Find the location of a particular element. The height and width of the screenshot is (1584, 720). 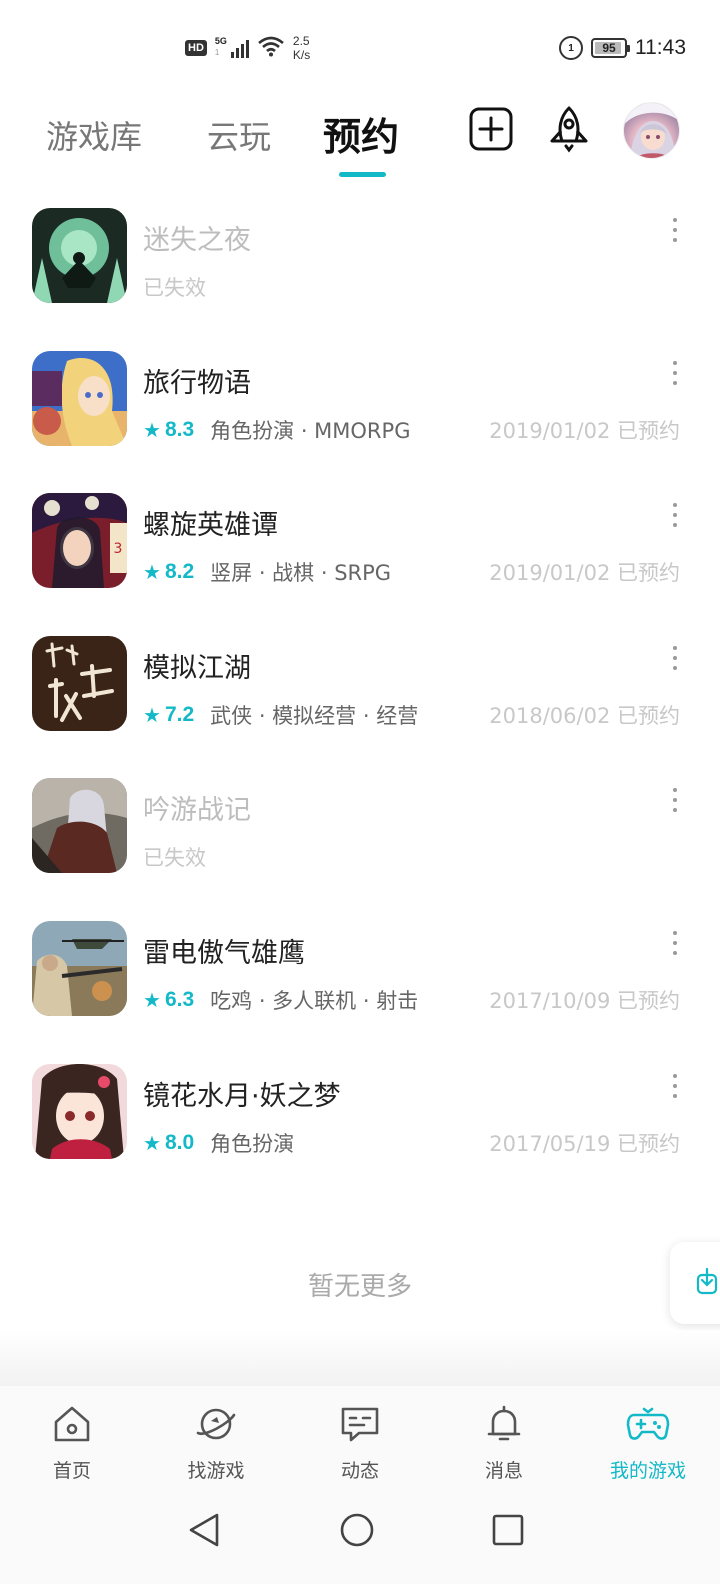

list-item: 迷失之夜 已失效 is located at coordinates (360, 271).